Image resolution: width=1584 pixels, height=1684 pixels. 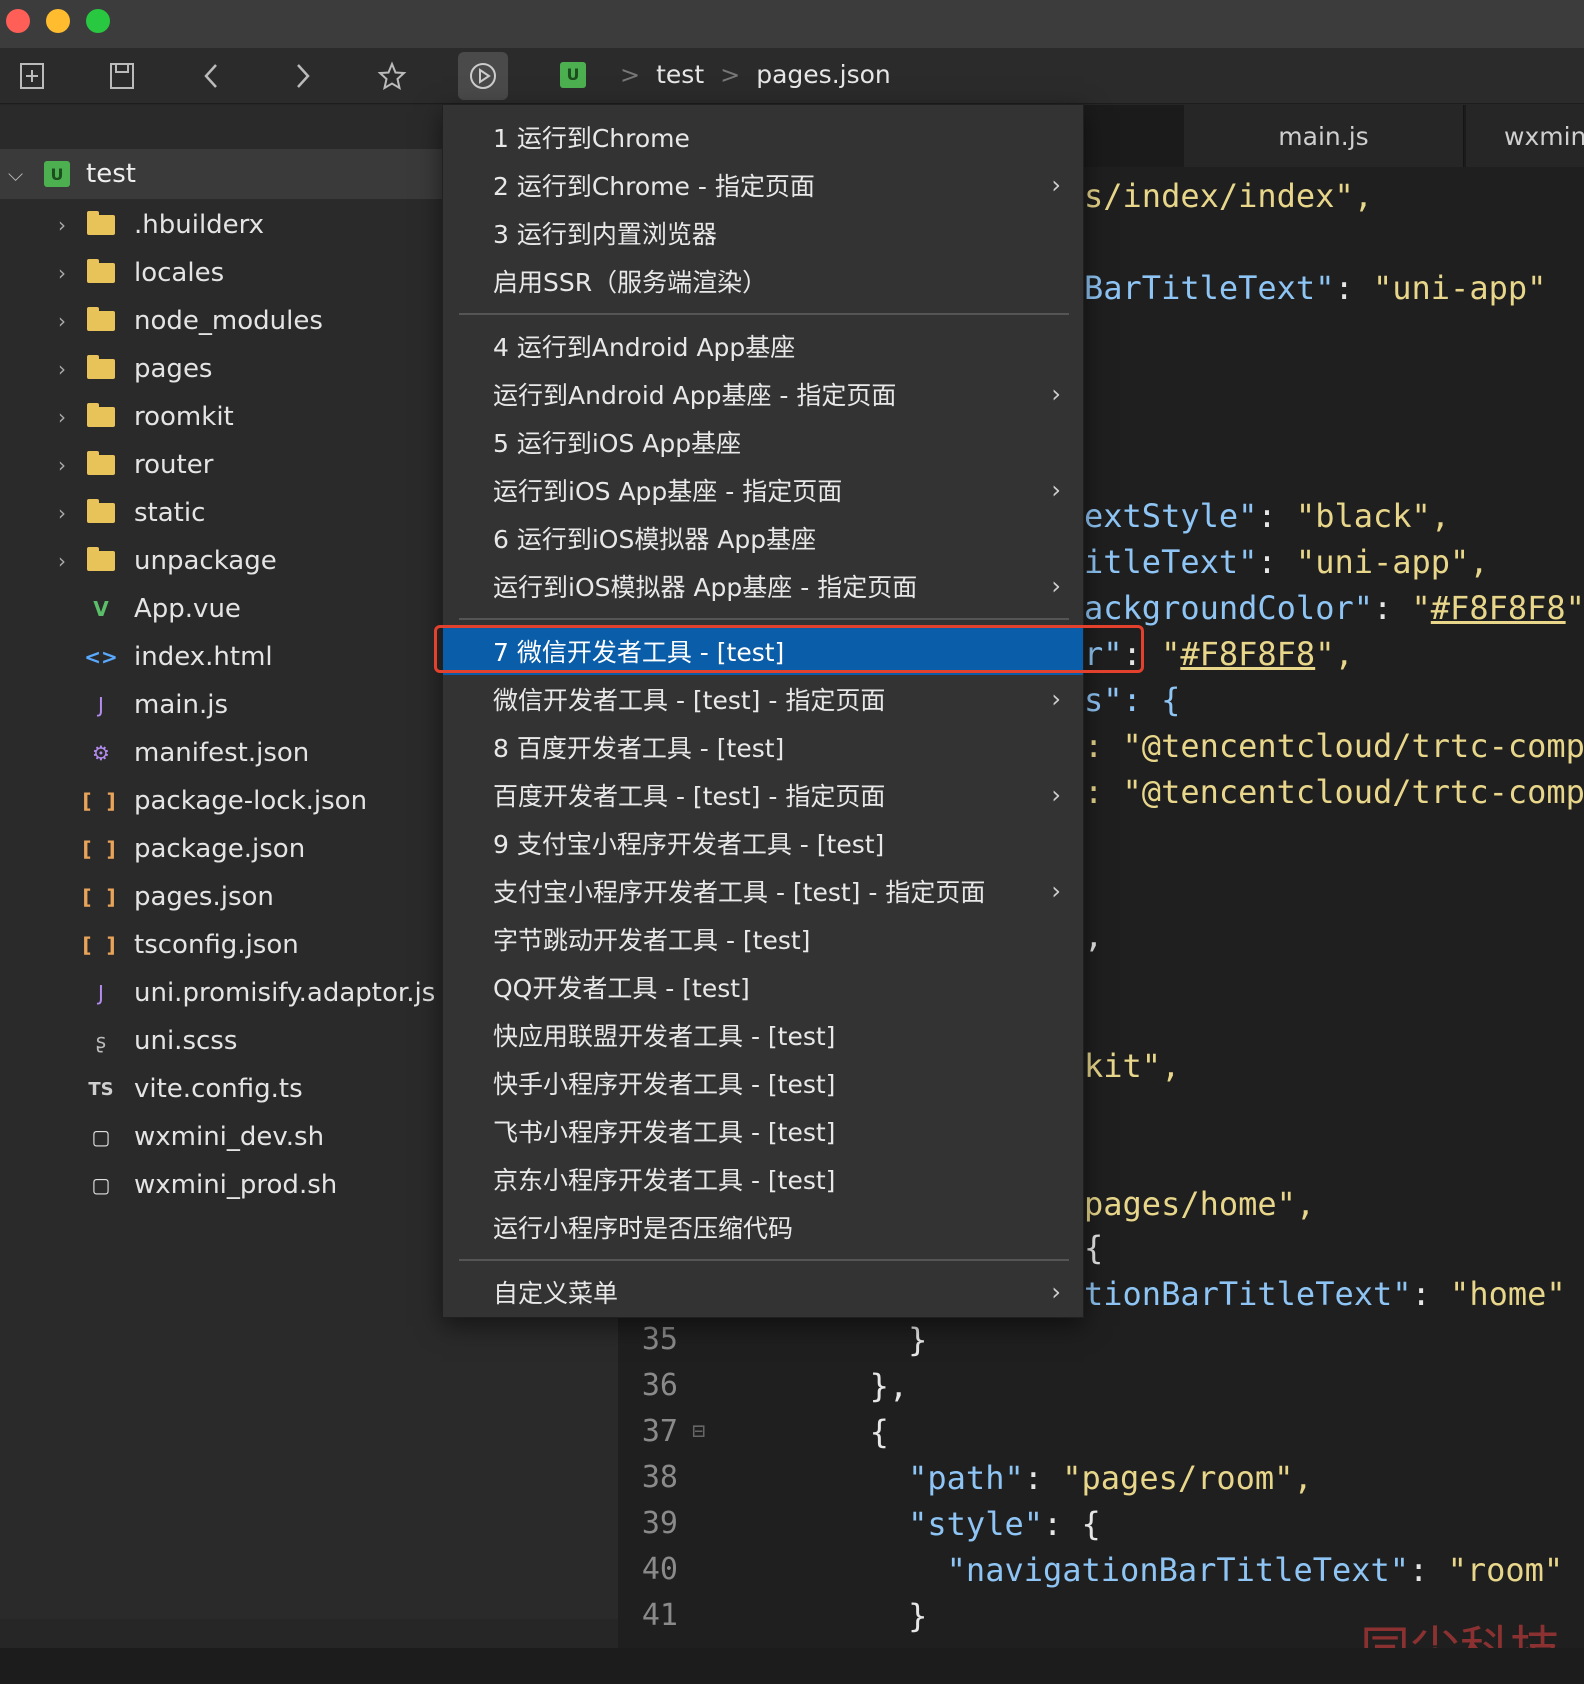 What do you see at coordinates (228, 321) in the screenshot?
I see `tree-item-label: node_modules` at bounding box center [228, 321].